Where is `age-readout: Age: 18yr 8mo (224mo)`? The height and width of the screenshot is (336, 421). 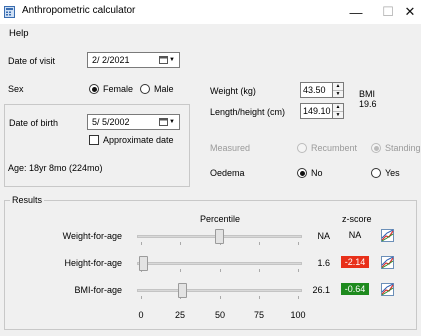 age-readout: Age: 18yr 8mo (224mo) is located at coordinates (55, 168).